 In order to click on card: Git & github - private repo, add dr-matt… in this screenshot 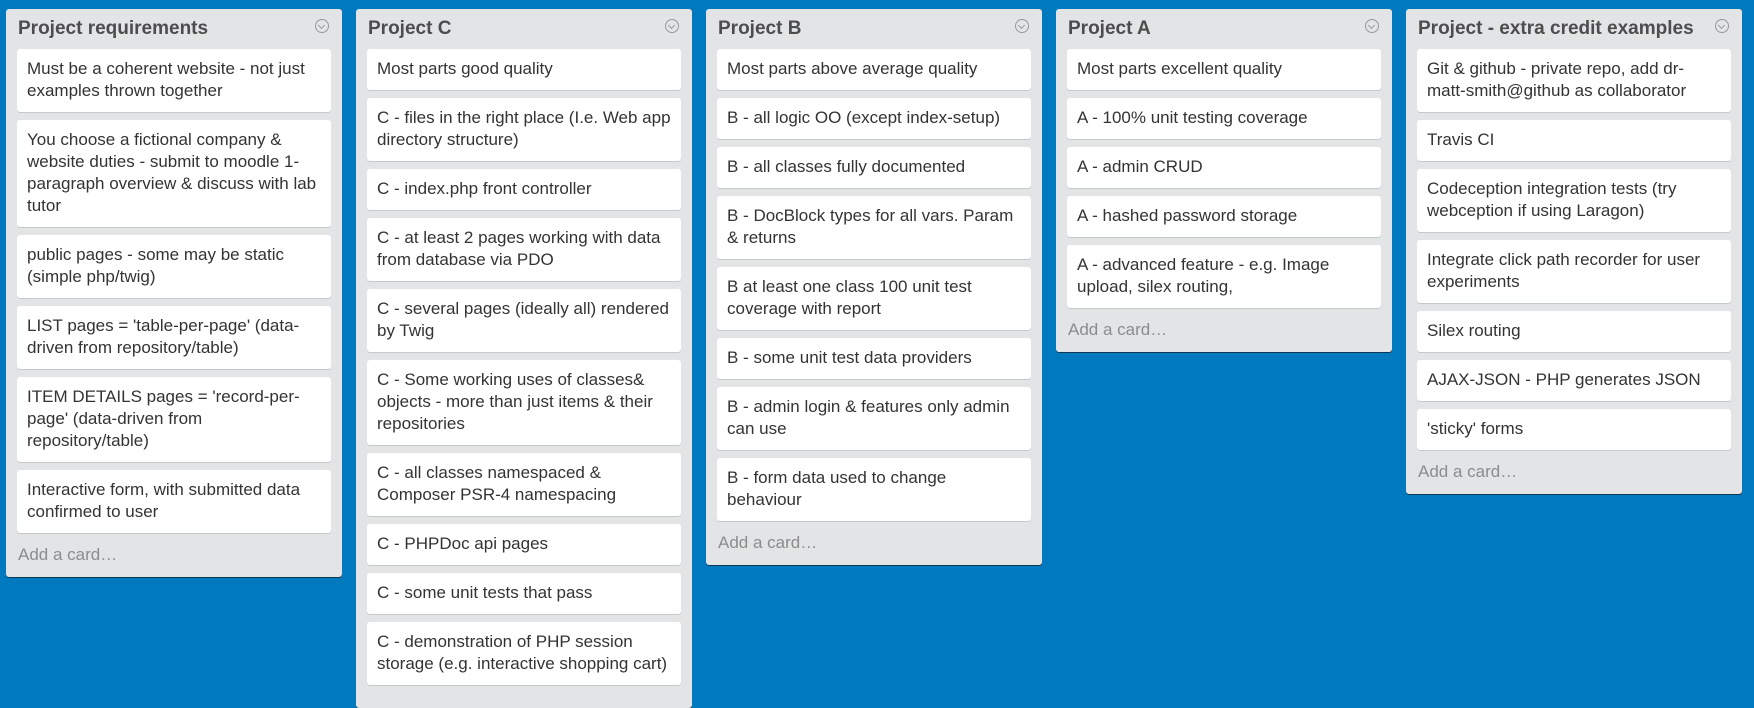, I will do `click(1574, 80)`.